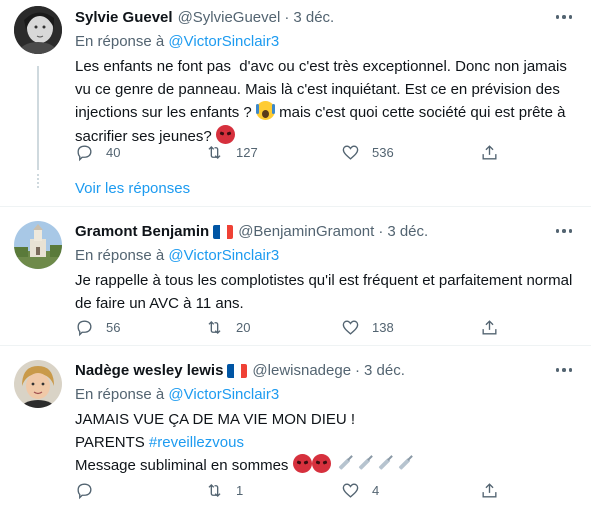 This screenshot has height=516, width=591. I want to click on tweet-actions: 1 4, so click(290, 490).